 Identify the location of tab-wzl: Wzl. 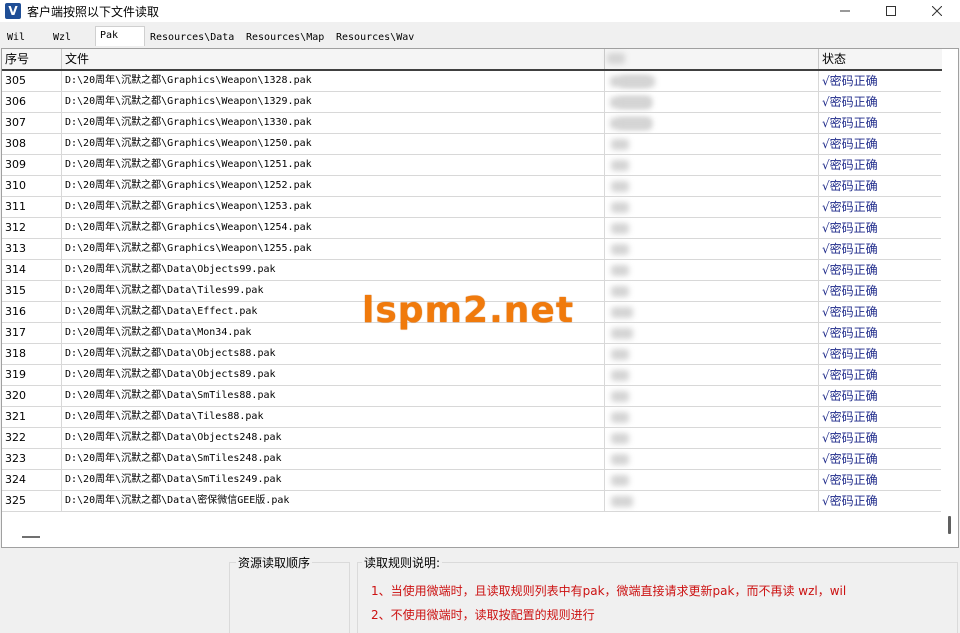
(62, 37).